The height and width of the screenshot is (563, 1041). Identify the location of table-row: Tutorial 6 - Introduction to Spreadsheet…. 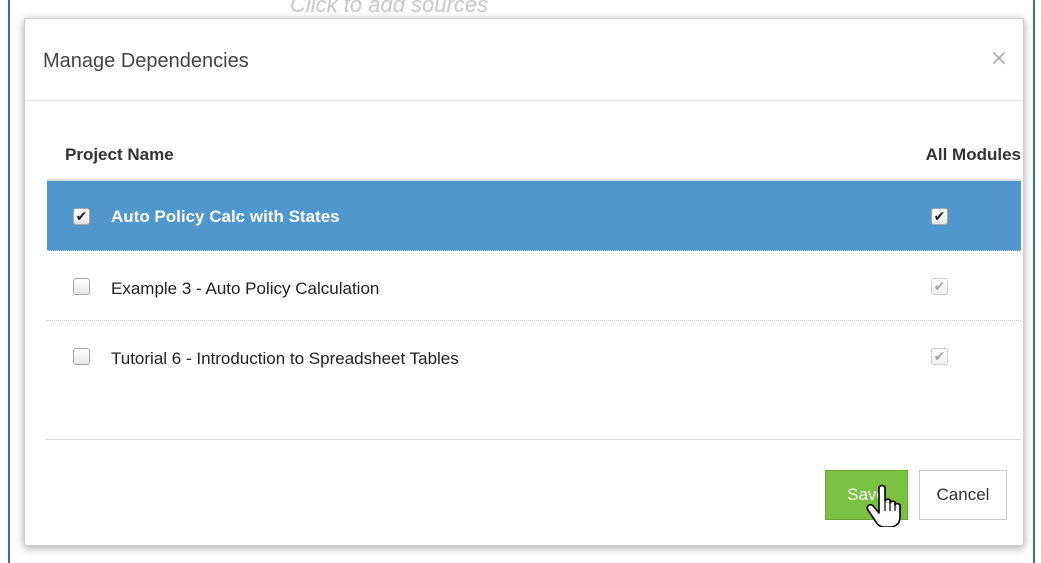
(534, 356).